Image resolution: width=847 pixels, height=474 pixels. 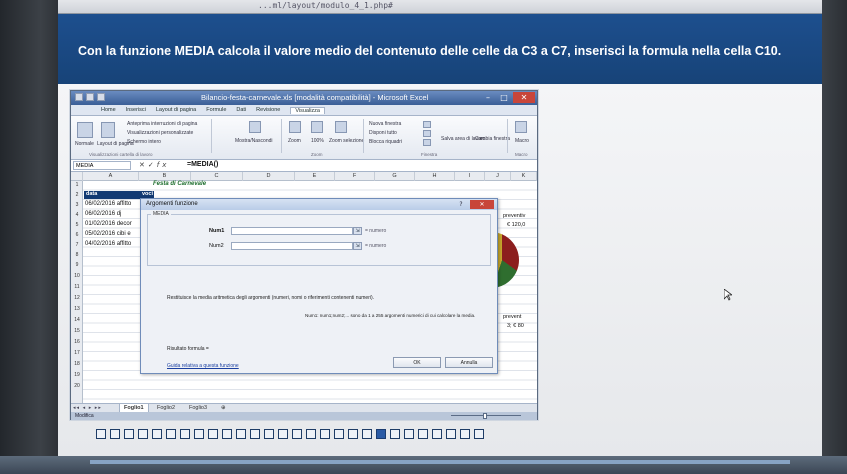 What do you see at coordinates (108, 224) in the screenshot?
I see `data-cell-row5: 01/02/2016 decor` at bounding box center [108, 224].